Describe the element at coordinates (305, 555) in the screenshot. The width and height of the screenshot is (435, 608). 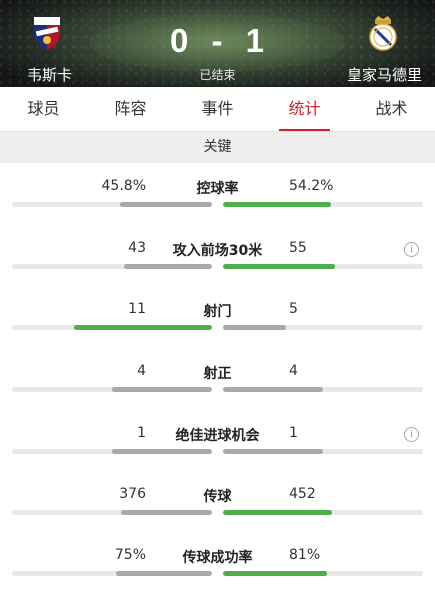
I see `stat-value-away: 81%` at that location.